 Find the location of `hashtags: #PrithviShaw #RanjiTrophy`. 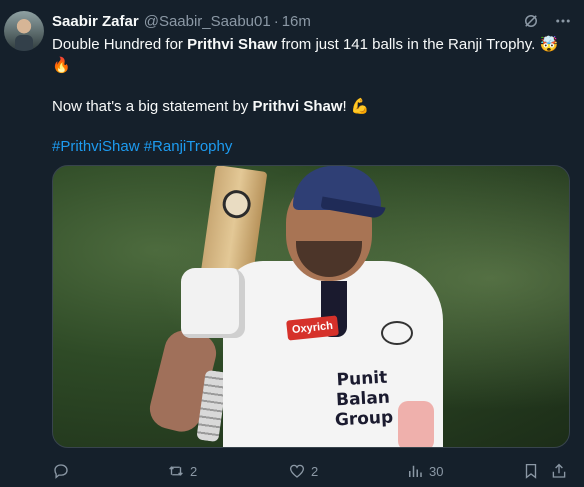

hashtags: #PrithviShaw #RanjiTrophy is located at coordinates (314, 147).